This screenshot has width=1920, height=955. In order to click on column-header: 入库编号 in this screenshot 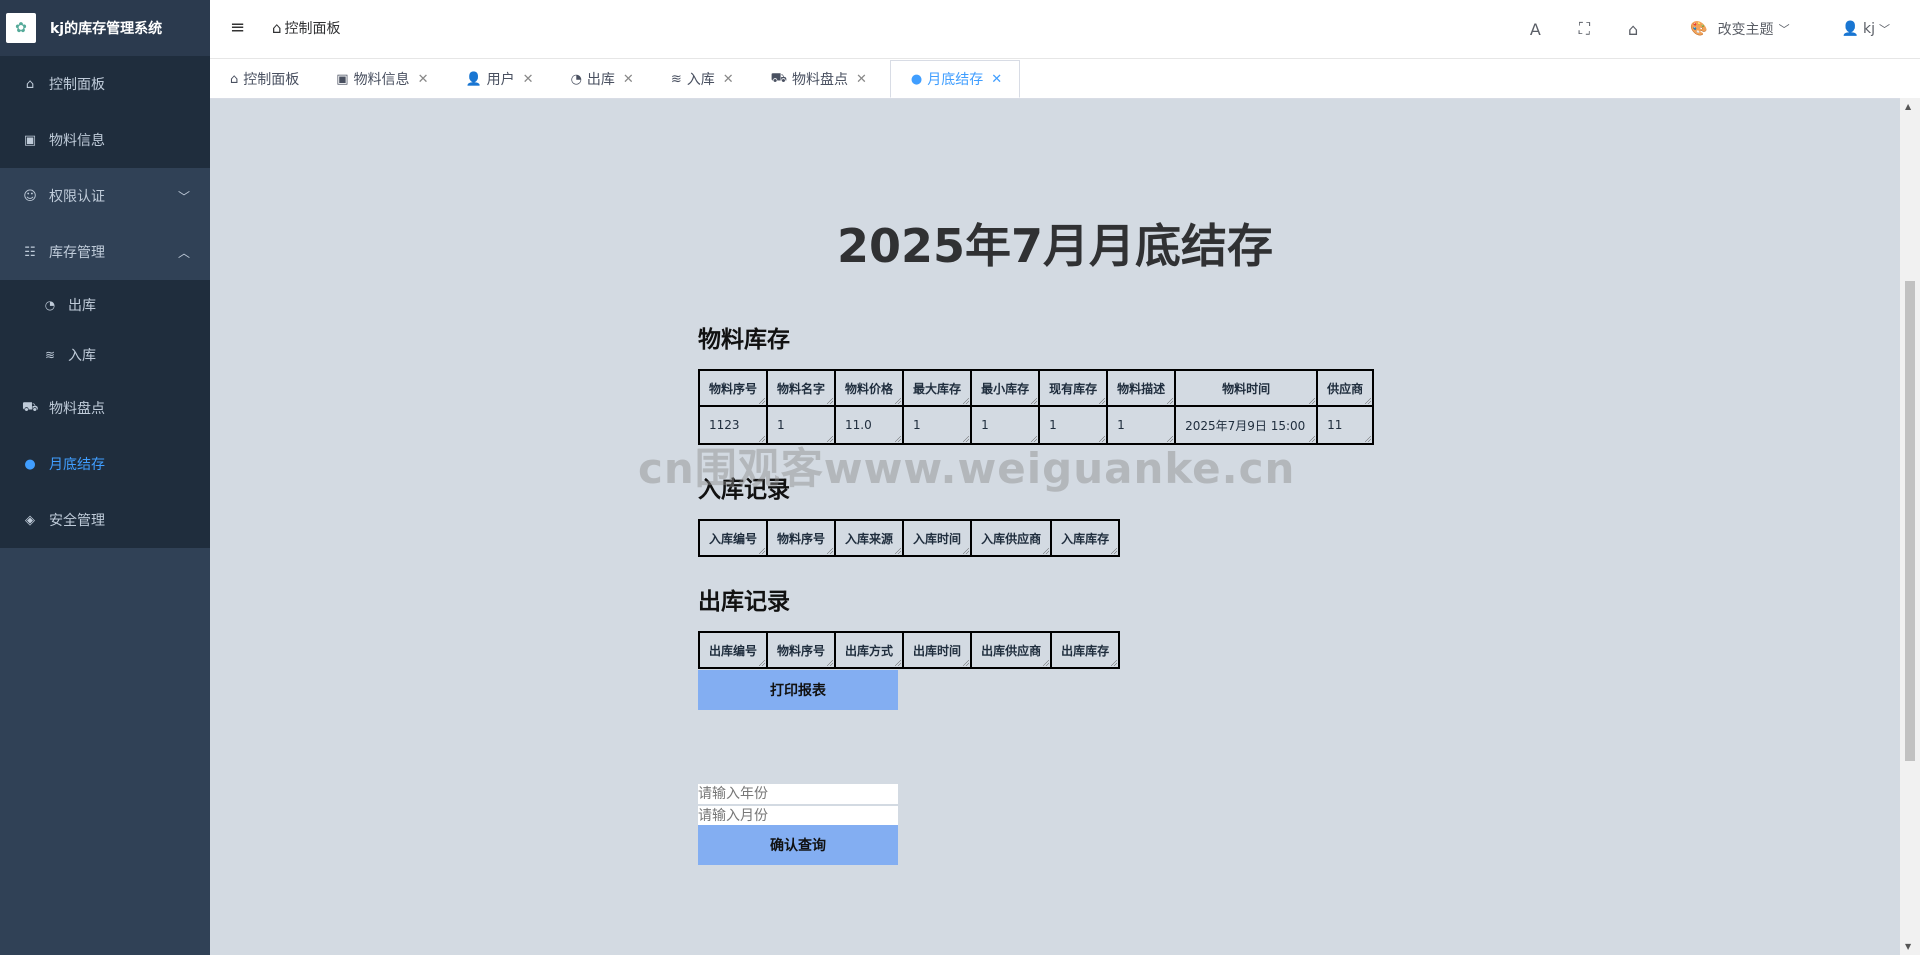, I will do `click(733, 538)`.